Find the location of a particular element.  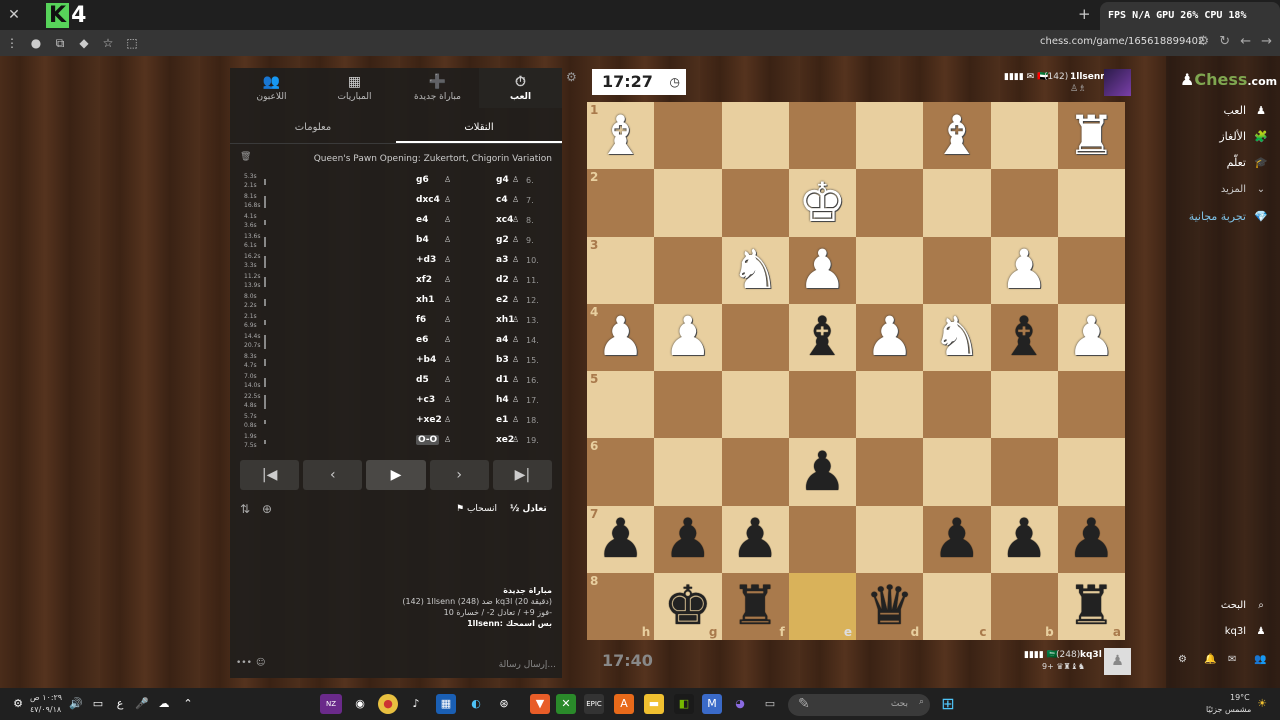

language-indicator: ع is located at coordinates (120, 704).